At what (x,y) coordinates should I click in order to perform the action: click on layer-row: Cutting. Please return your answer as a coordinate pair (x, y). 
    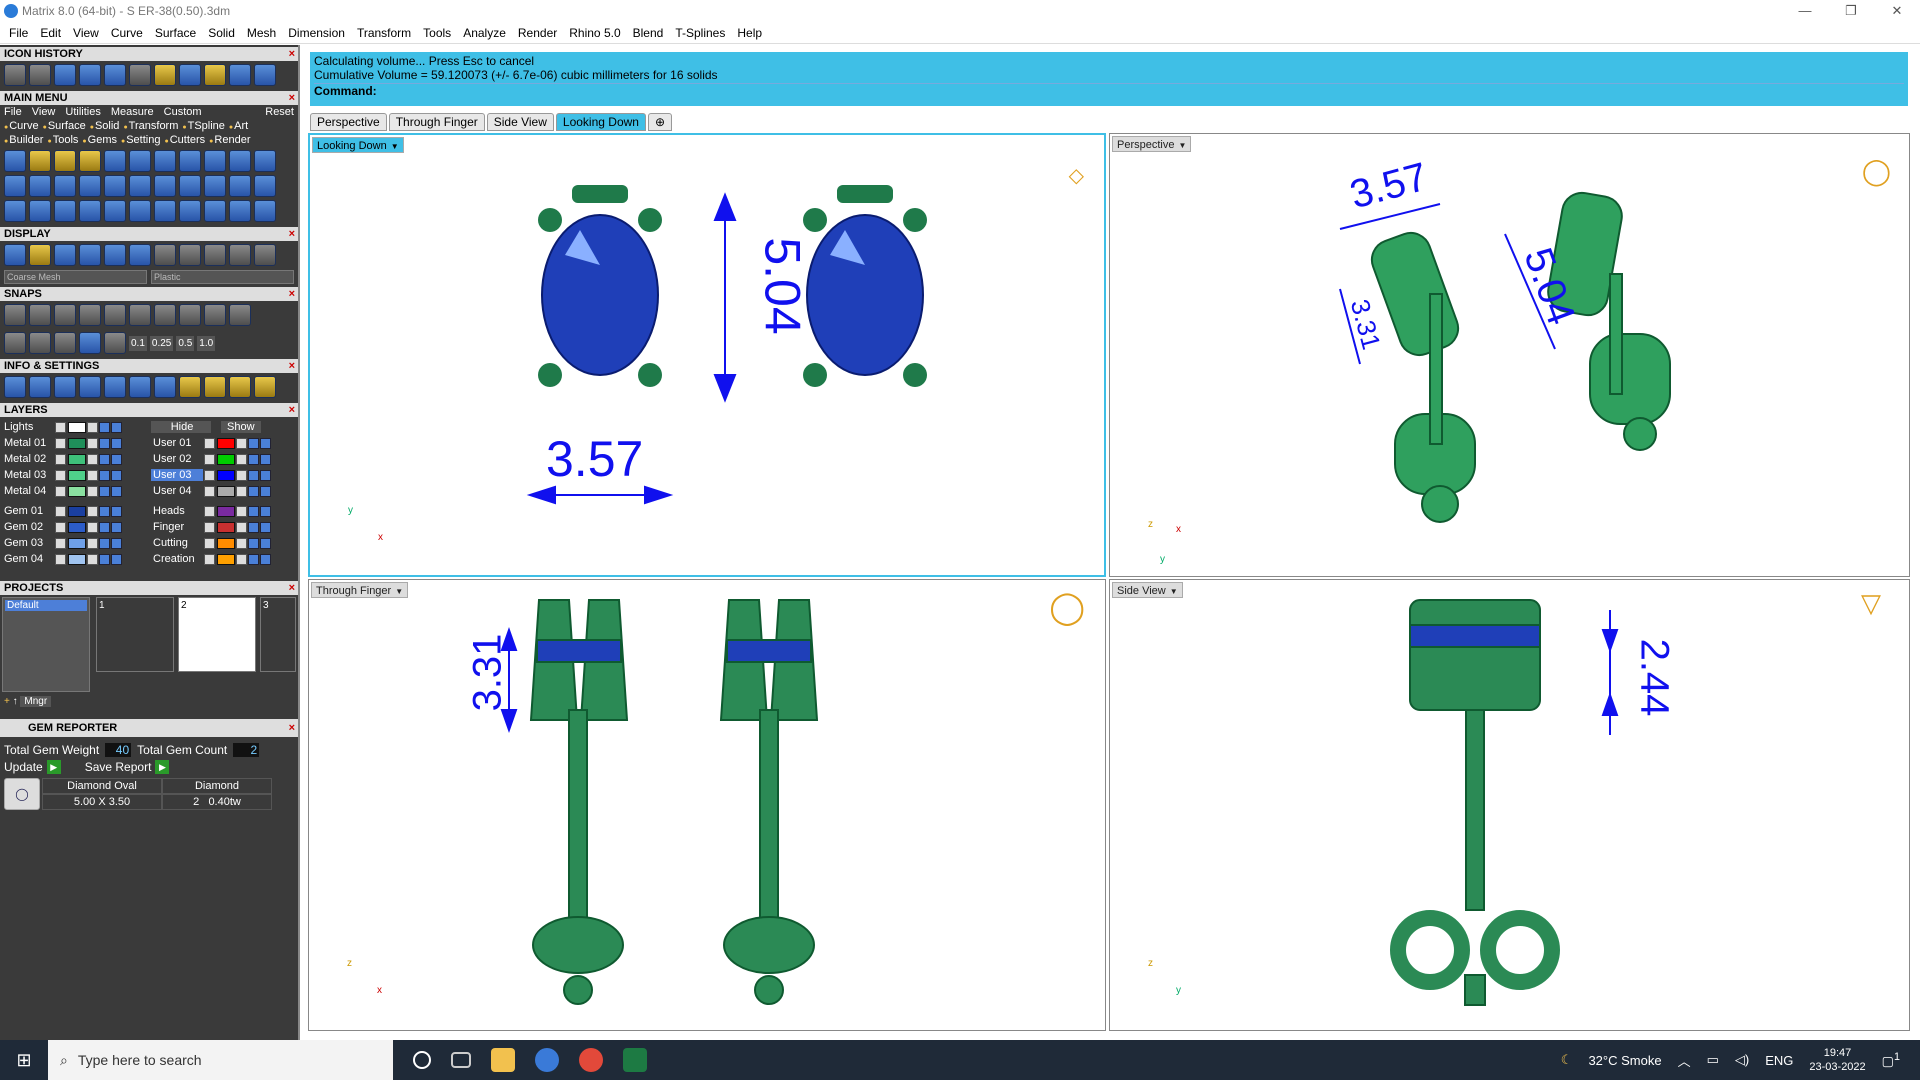
    Looking at the image, I should click on (223, 543).